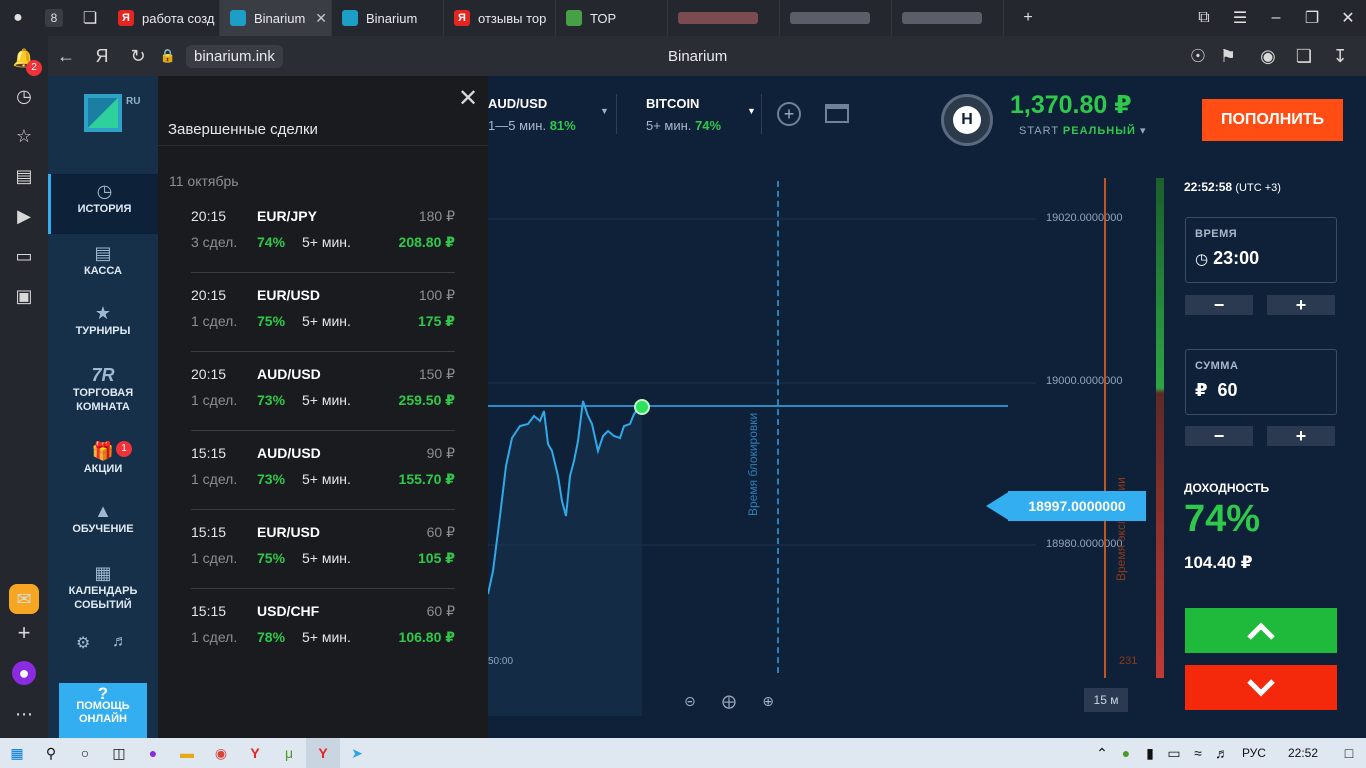 This screenshot has width=1366, height=768. Describe the element at coordinates (24, 176) in the screenshot. I see `notes-icon: ▤` at that location.